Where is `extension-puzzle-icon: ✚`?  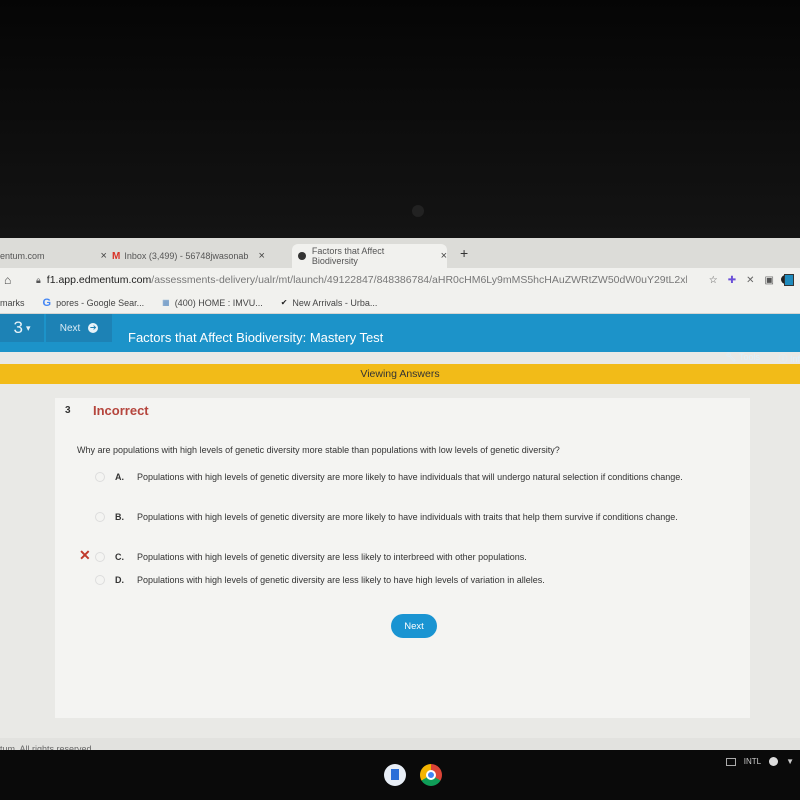 extension-puzzle-icon: ✚ is located at coordinates (732, 280).